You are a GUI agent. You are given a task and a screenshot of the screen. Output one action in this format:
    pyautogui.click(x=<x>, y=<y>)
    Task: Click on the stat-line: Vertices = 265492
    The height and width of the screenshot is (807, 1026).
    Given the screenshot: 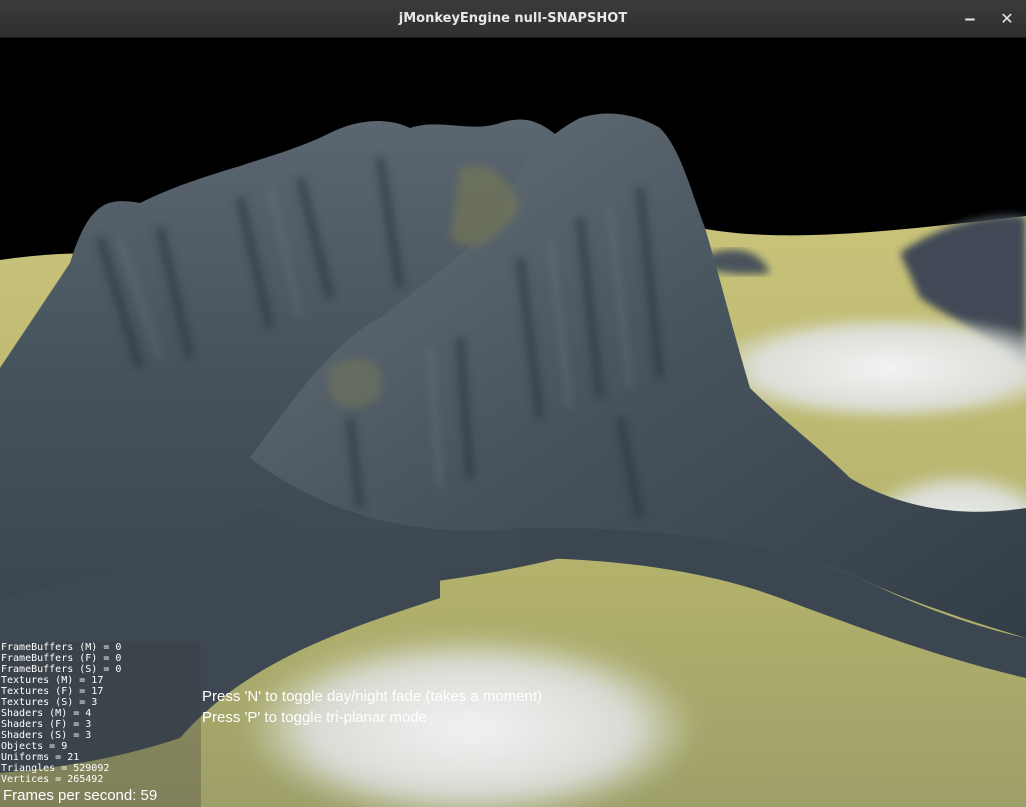 What is the action you would take?
    pyautogui.click(x=52, y=779)
    